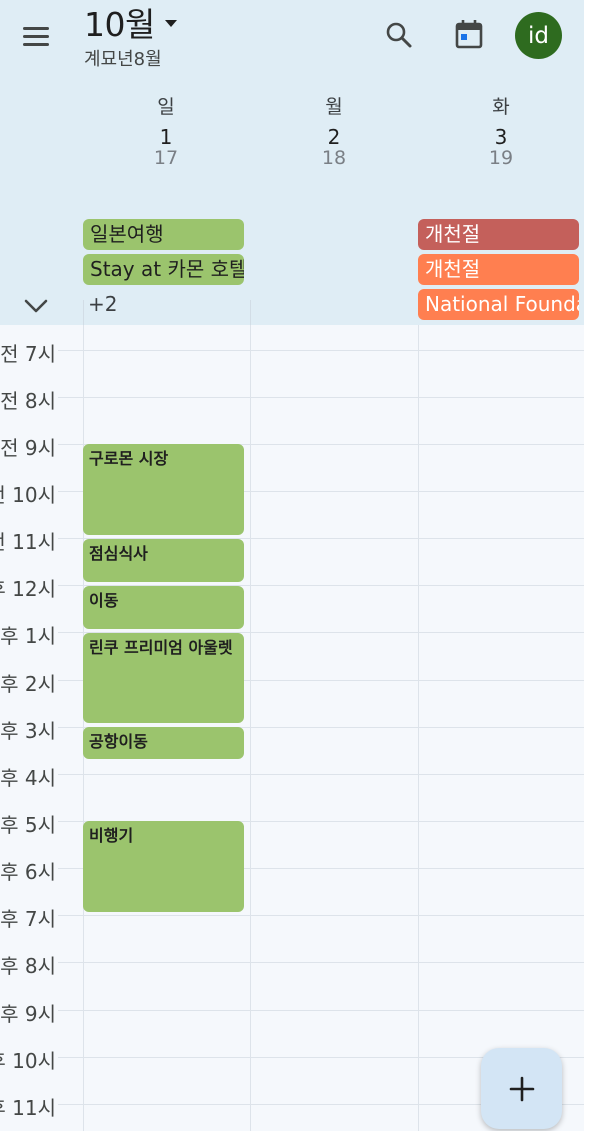 The height and width of the screenshot is (1131, 616). What do you see at coordinates (163, 866) in the screenshot?
I see `event-block: 비행기` at bounding box center [163, 866].